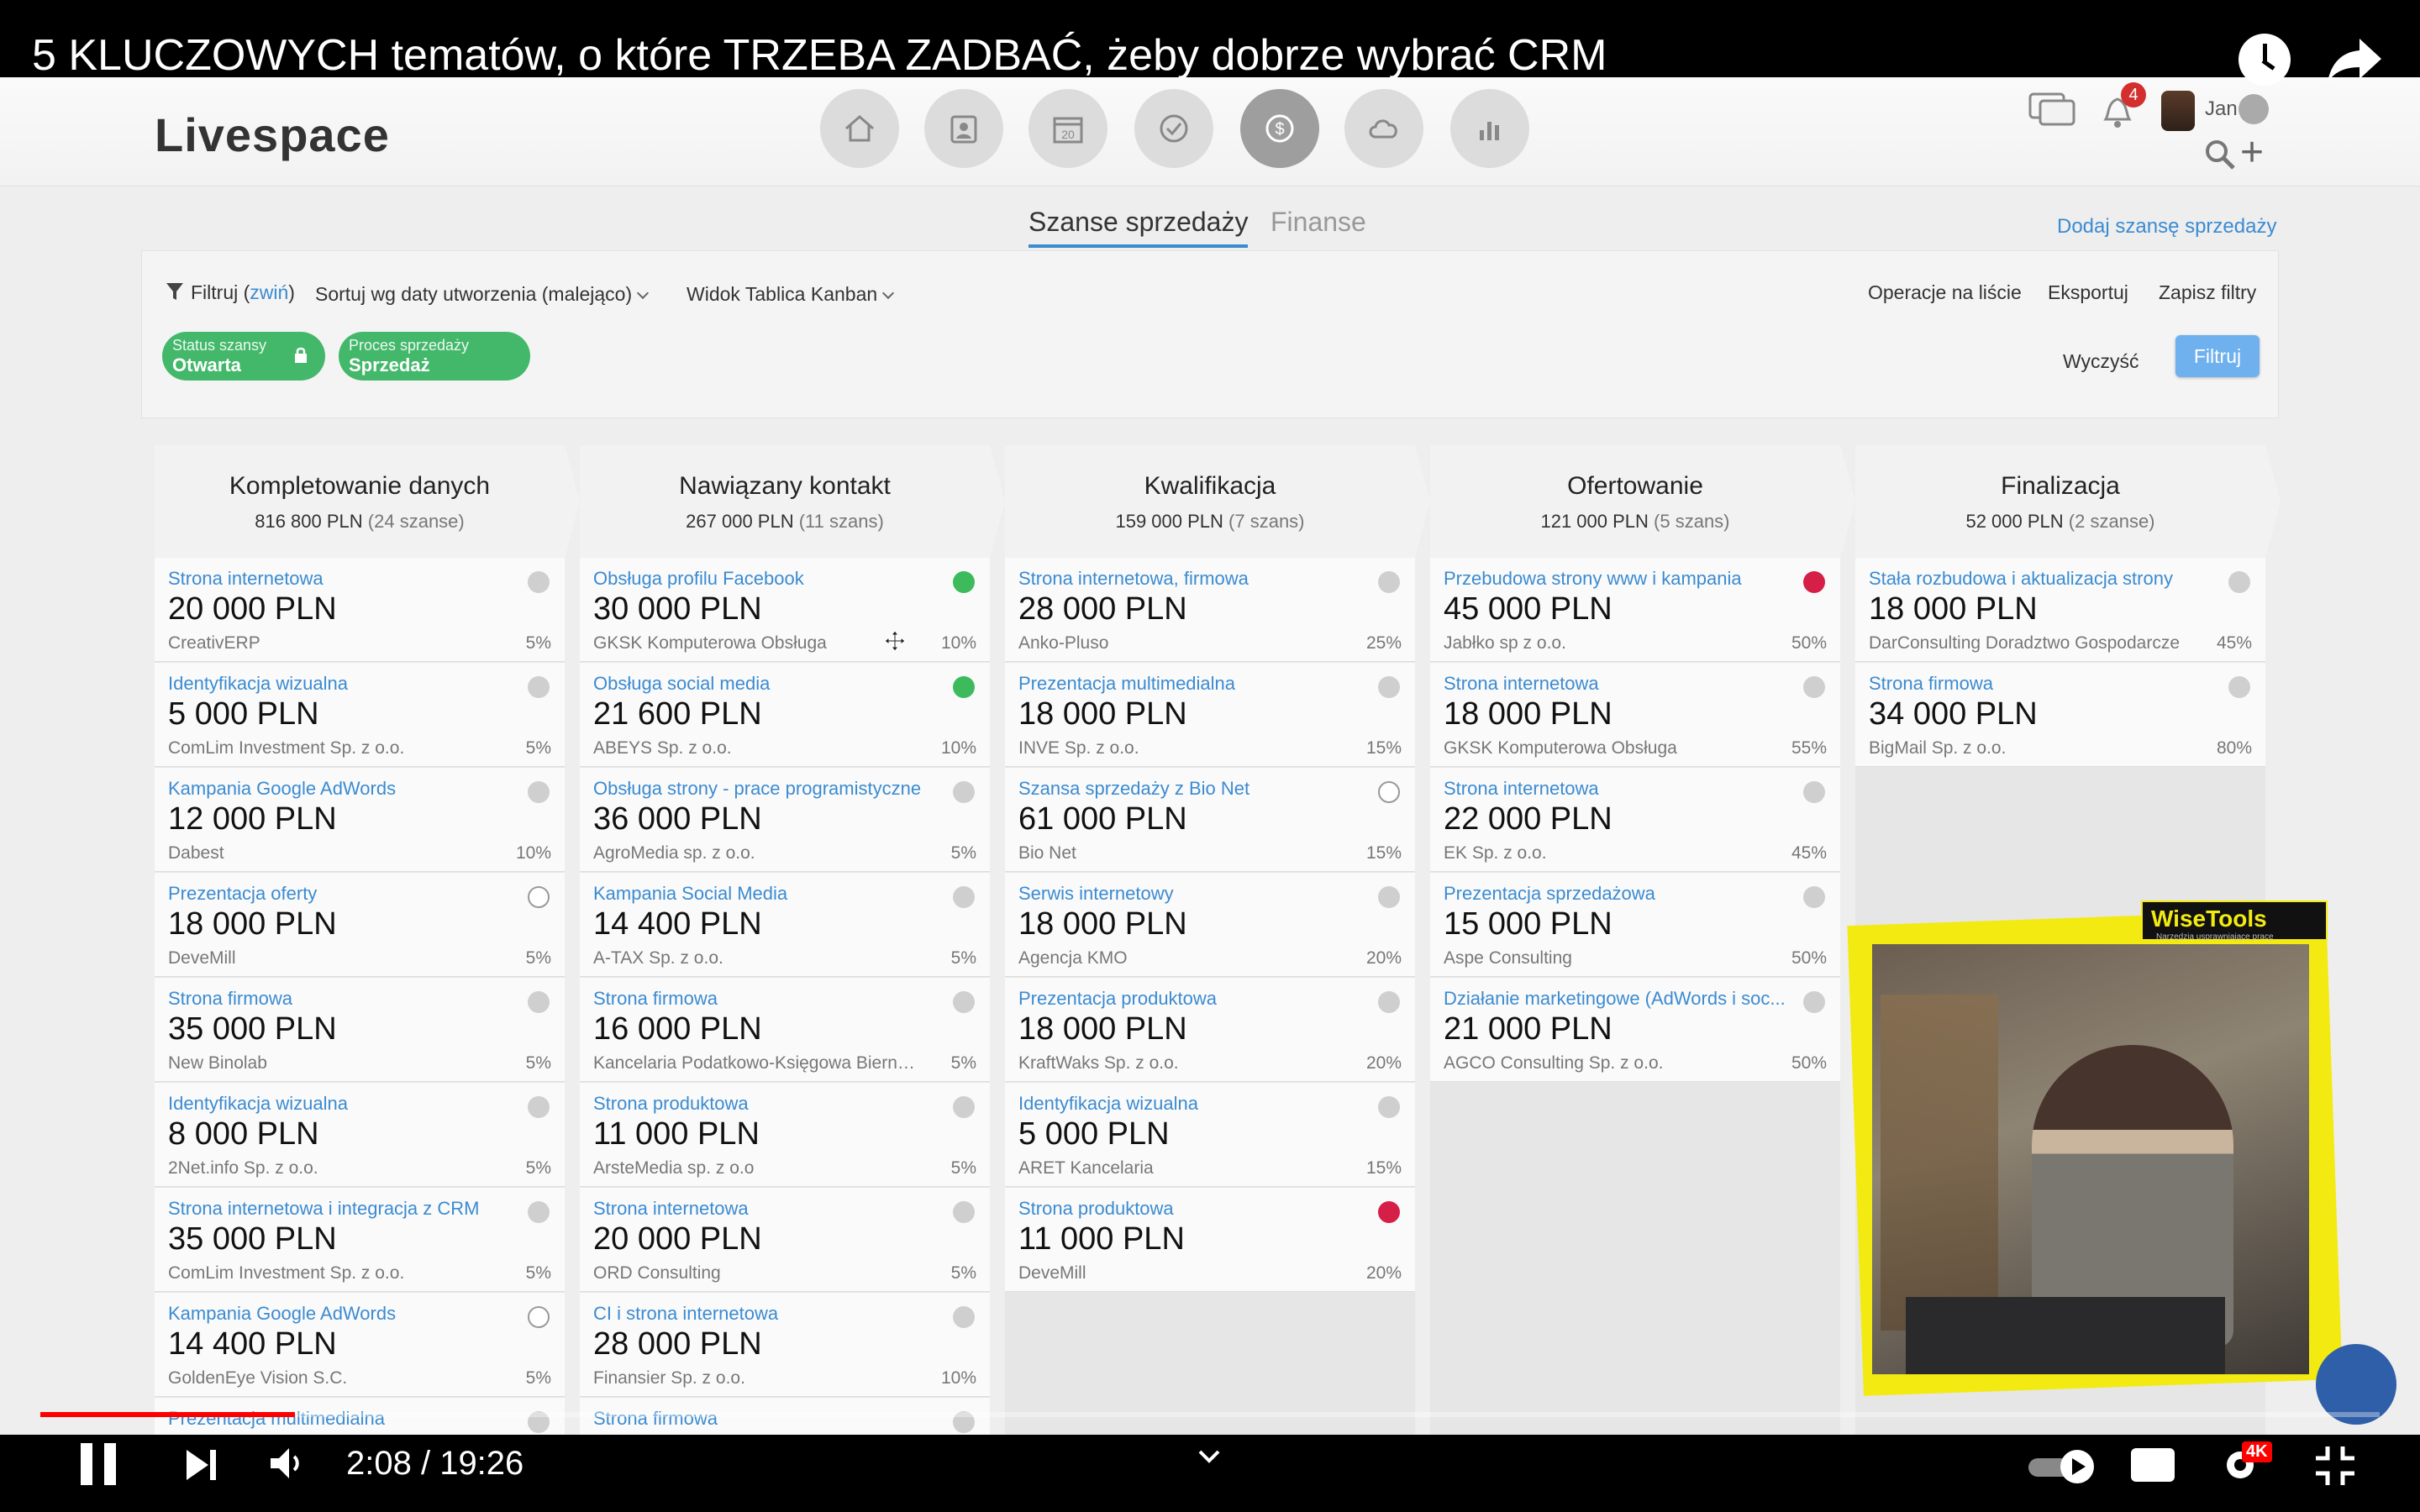 The height and width of the screenshot is (1512, 2420). I want to click on save-filters-button: Zapisz filtry, so click(2208, 292).